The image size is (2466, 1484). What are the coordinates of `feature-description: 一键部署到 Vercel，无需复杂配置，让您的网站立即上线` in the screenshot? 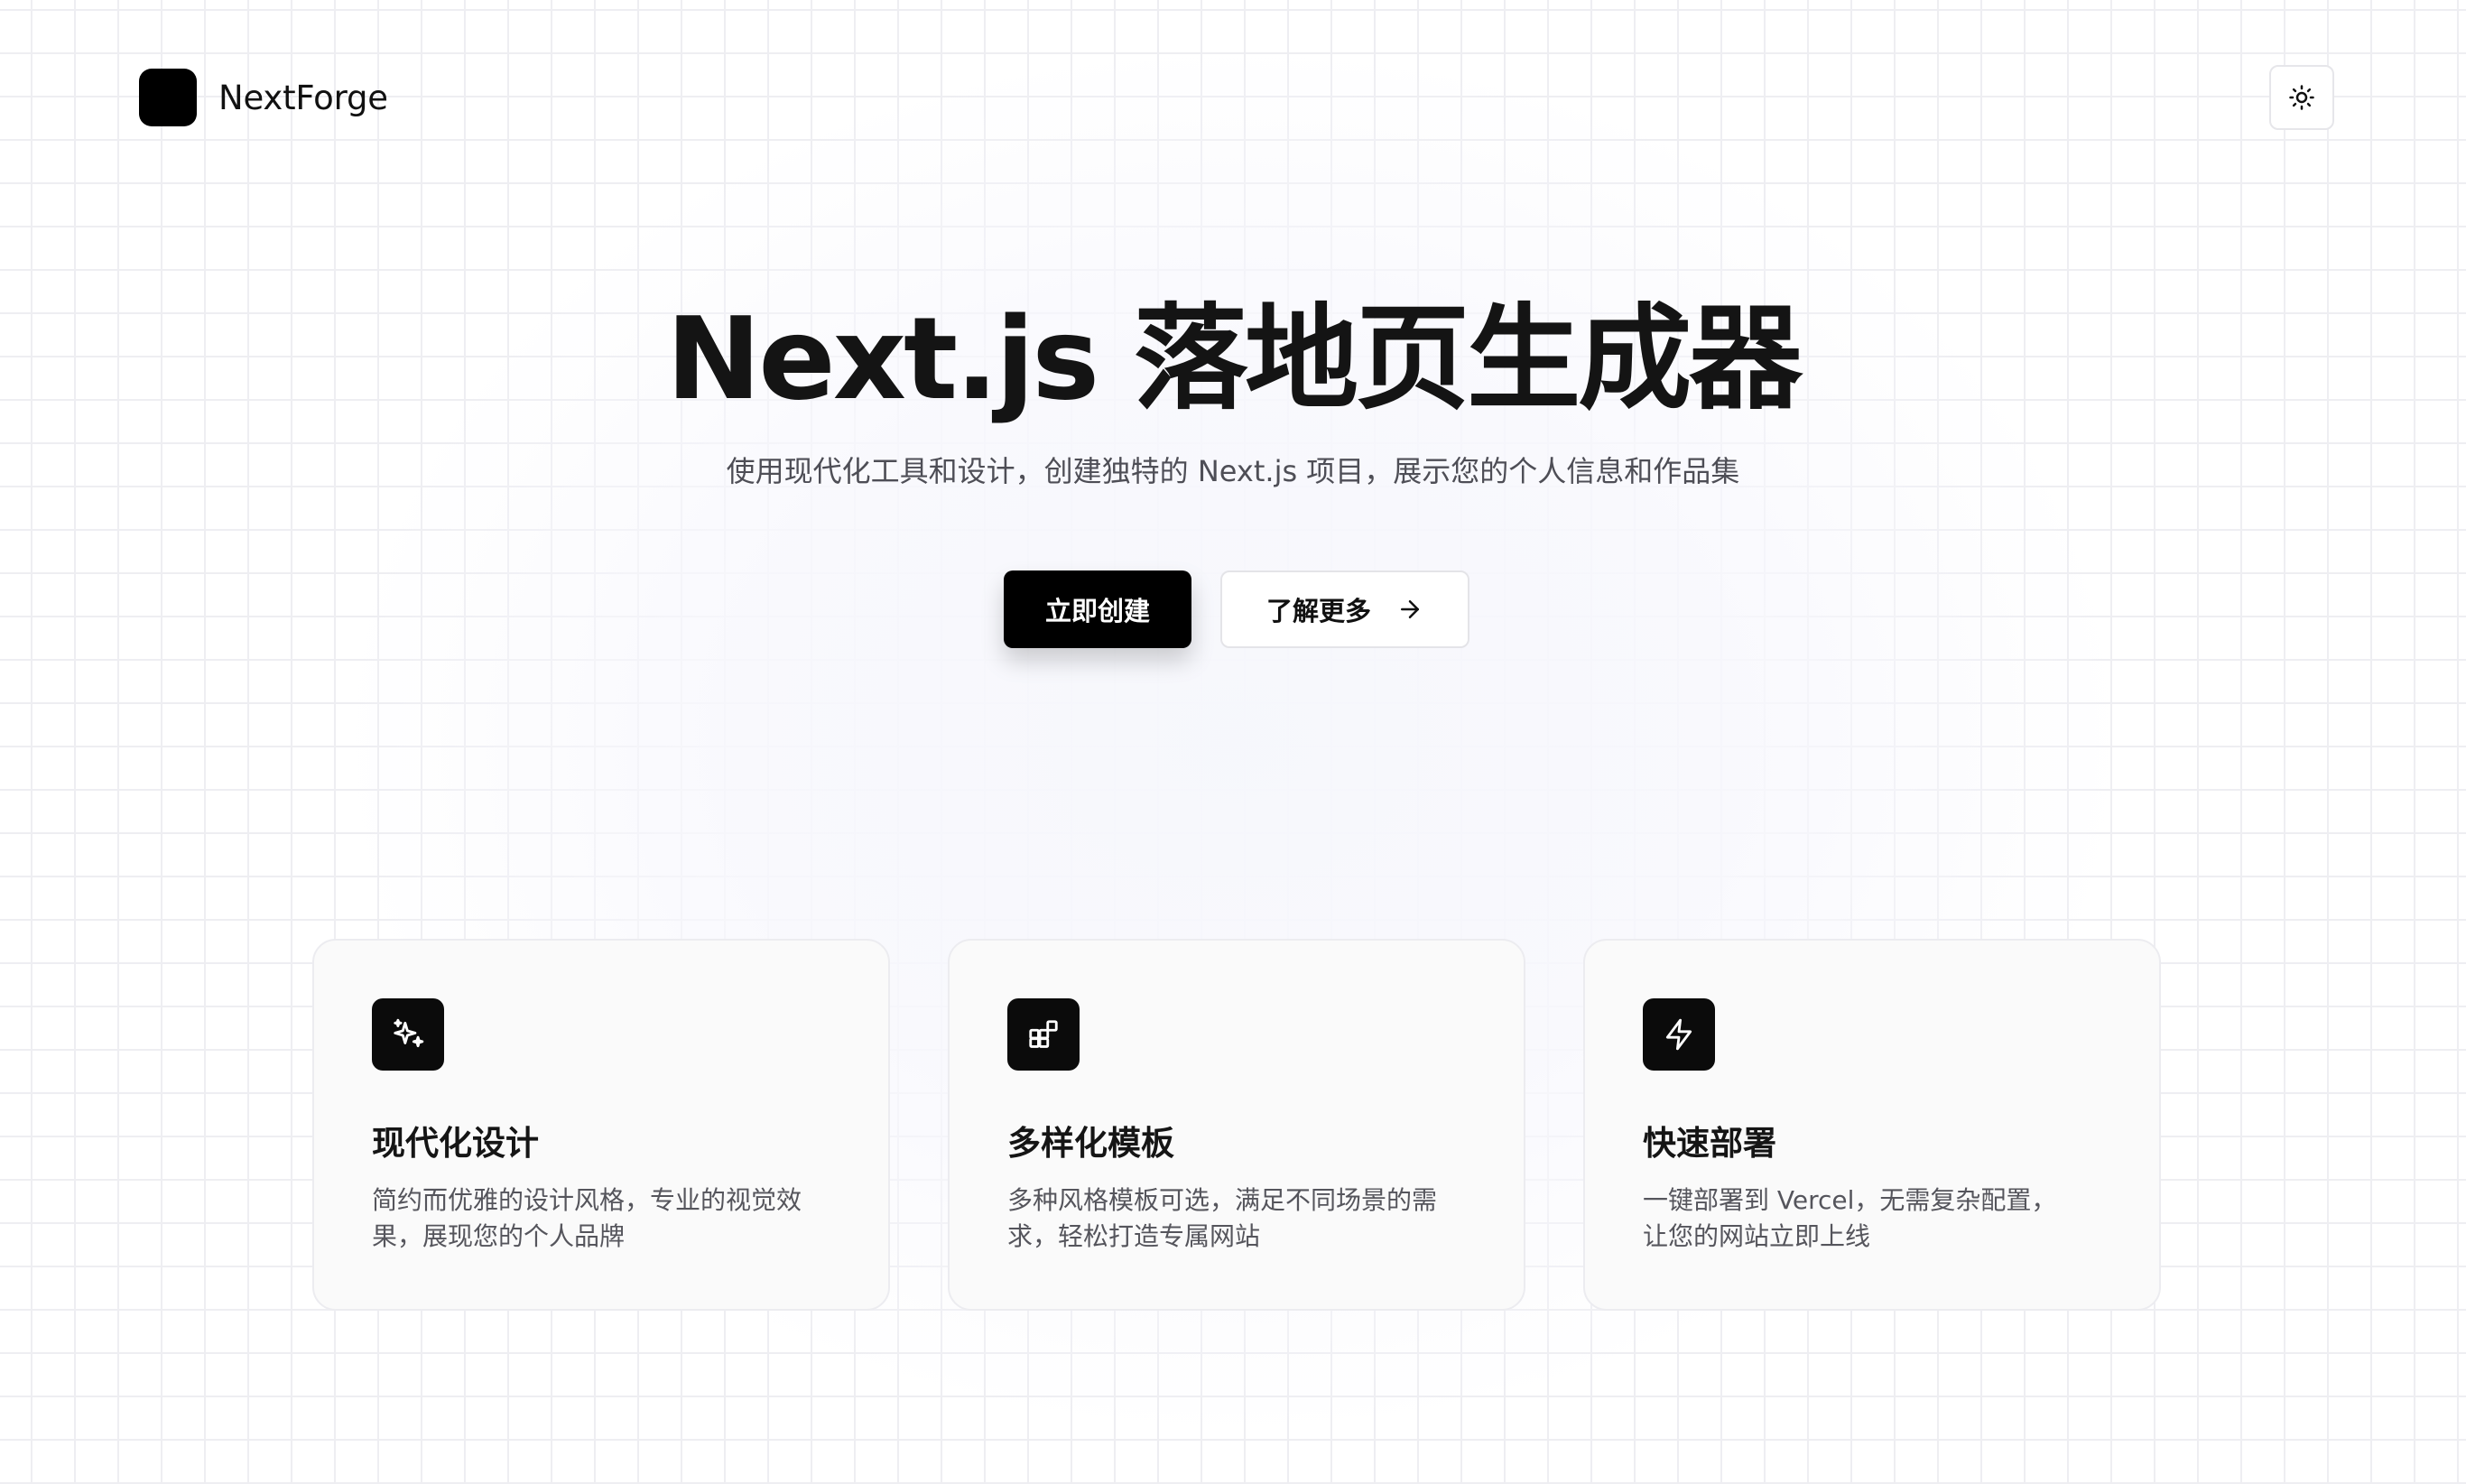 It's located at (1850, 1218).